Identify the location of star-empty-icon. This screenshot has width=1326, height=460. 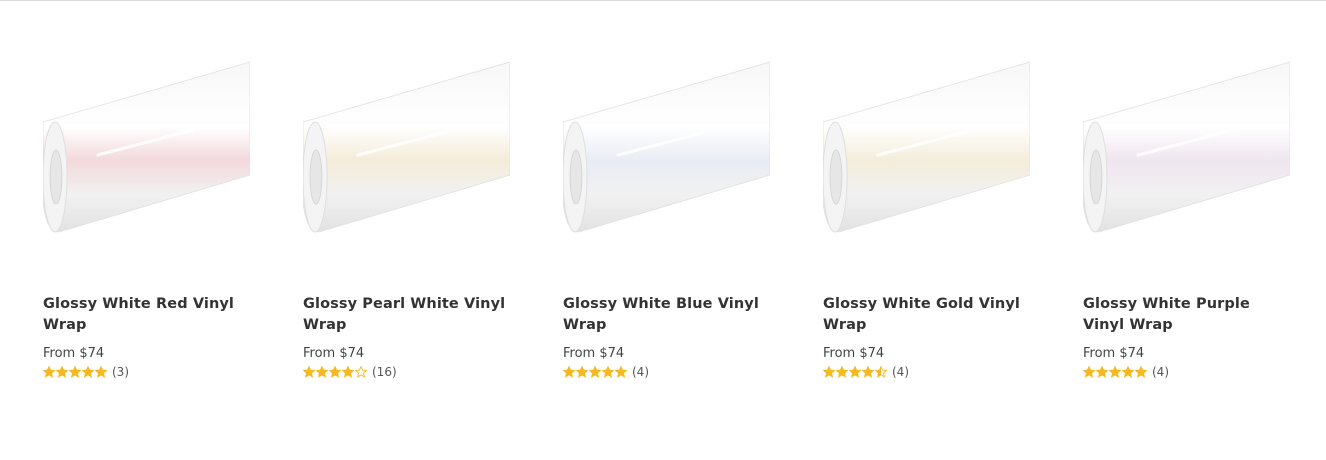
(361, 372).